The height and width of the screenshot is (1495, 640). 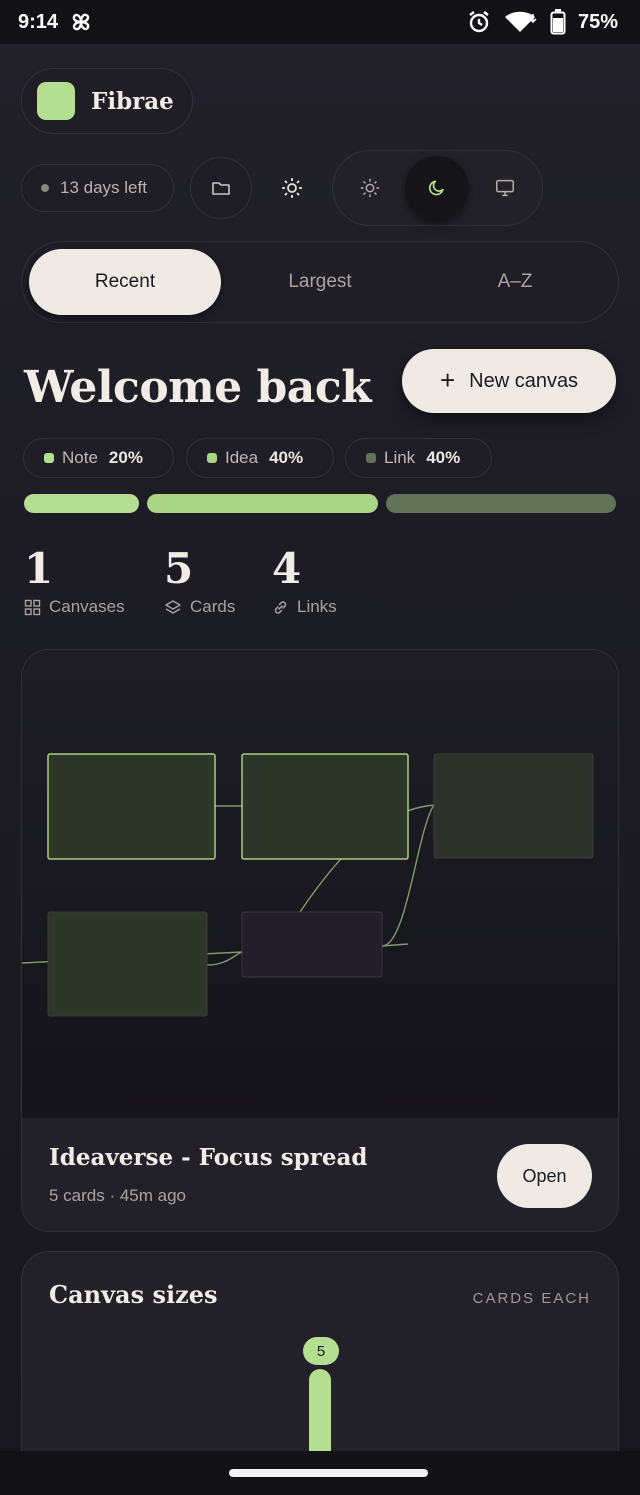 What do you see at coordinates (208, 1157) in the screenshot?
I see `canvas-title: Ideaverse - Focus spread` at bounding box center [208, 1157].